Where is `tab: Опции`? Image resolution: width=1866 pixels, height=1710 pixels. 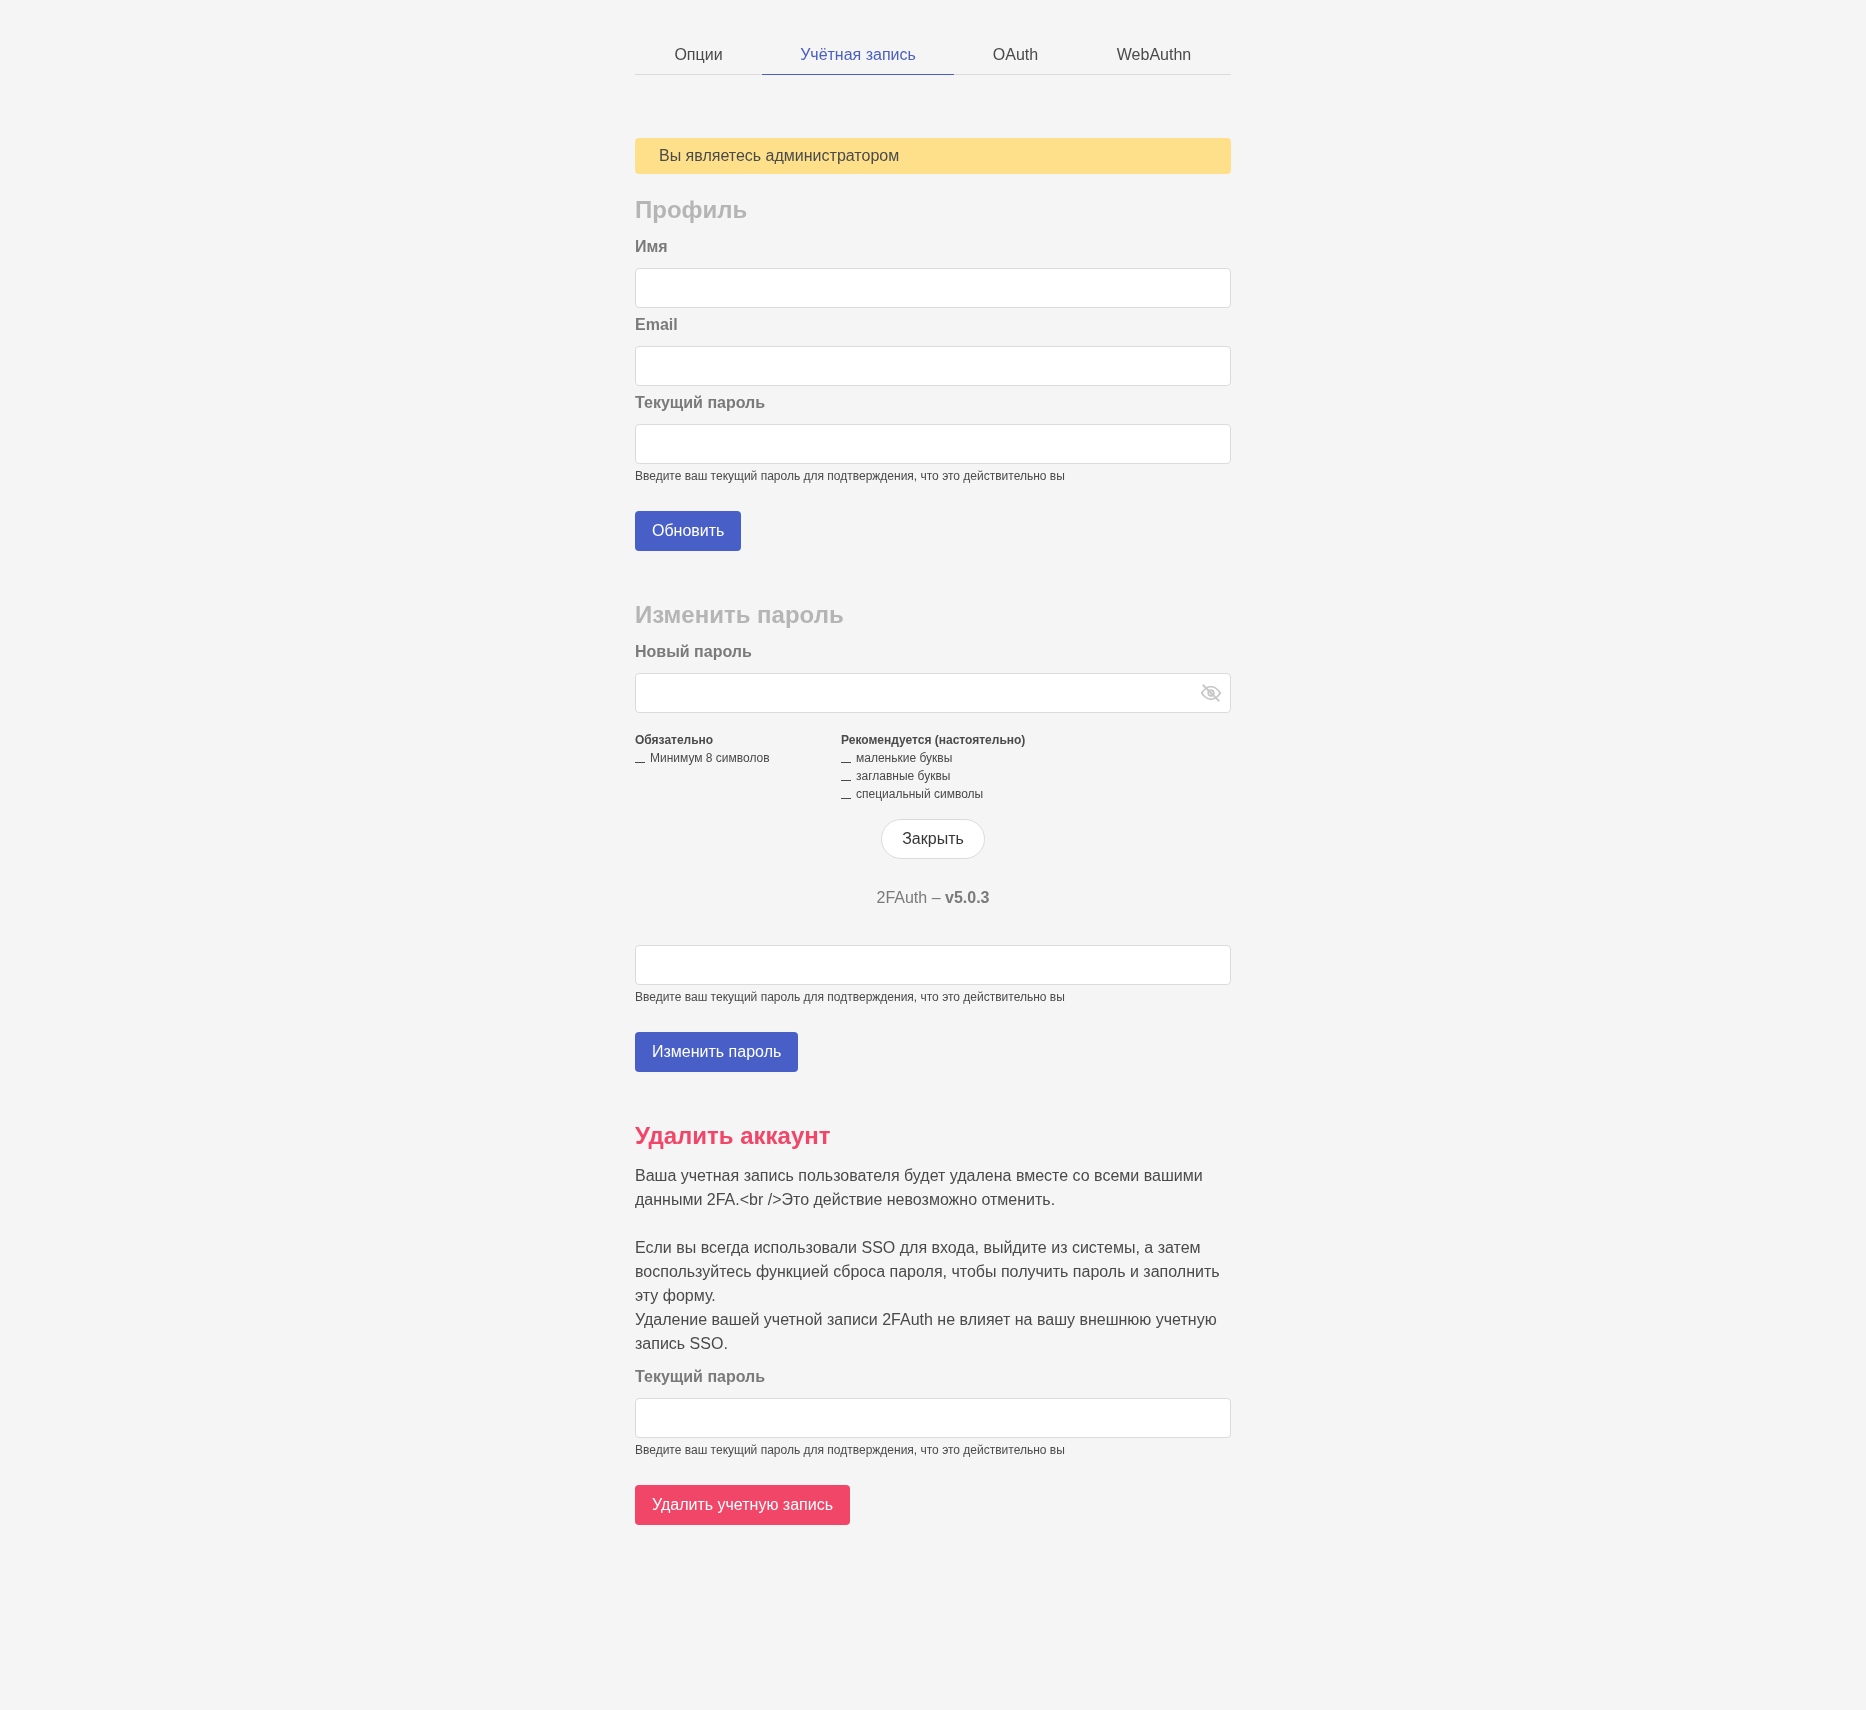 tab: Опции is located at coordinates (698, 57).